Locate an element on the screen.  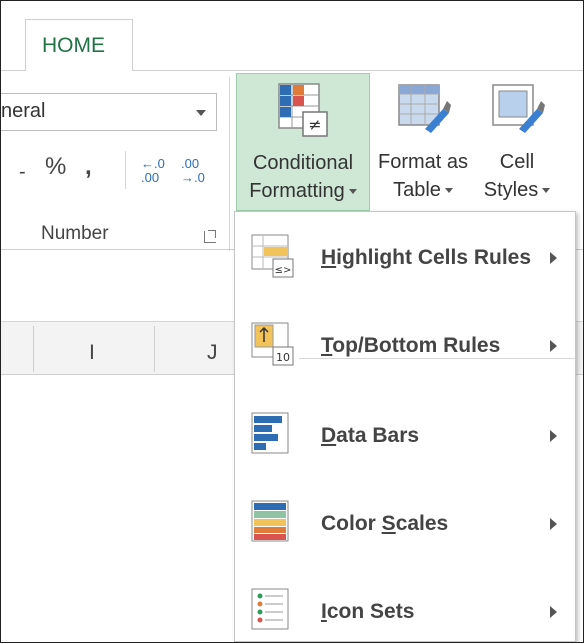
conditional-formatting-label-2: Formatting is located at coordinates (303, 191).